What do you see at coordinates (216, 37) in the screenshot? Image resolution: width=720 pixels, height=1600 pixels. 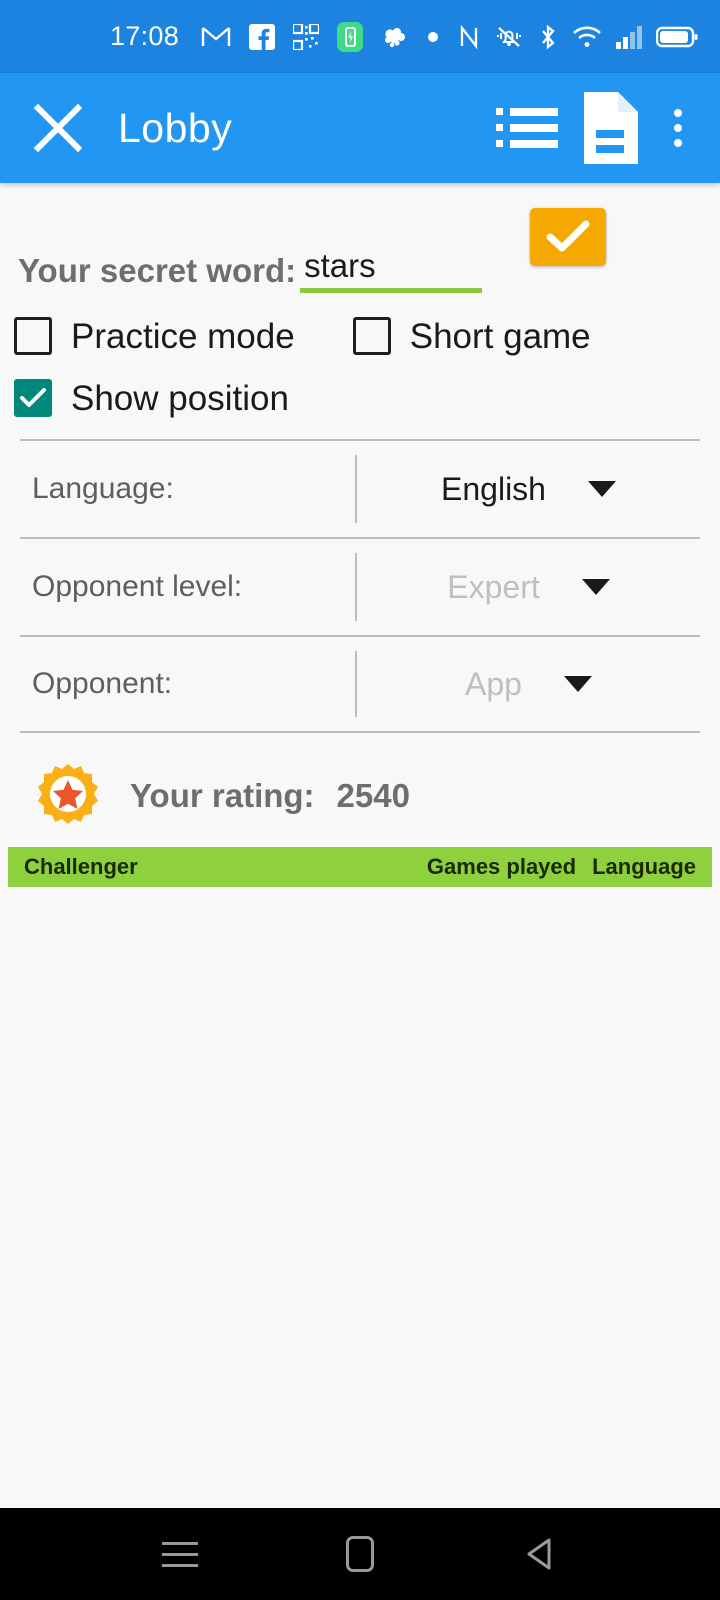 I see `gmail-icon` at bounding box center [216, 37].